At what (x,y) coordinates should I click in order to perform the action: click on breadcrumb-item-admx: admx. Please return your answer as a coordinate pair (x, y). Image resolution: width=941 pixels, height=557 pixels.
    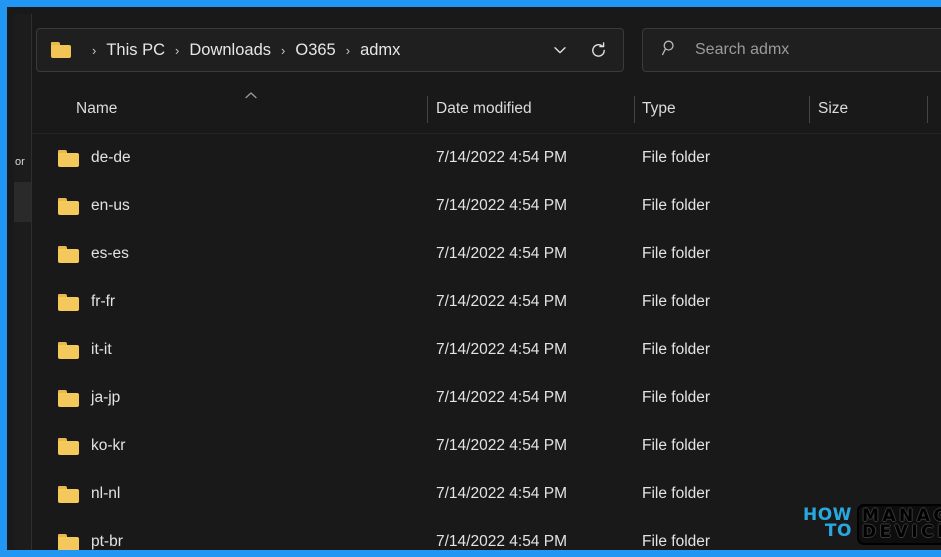
    Looking at the image, I should click on (380, 50).